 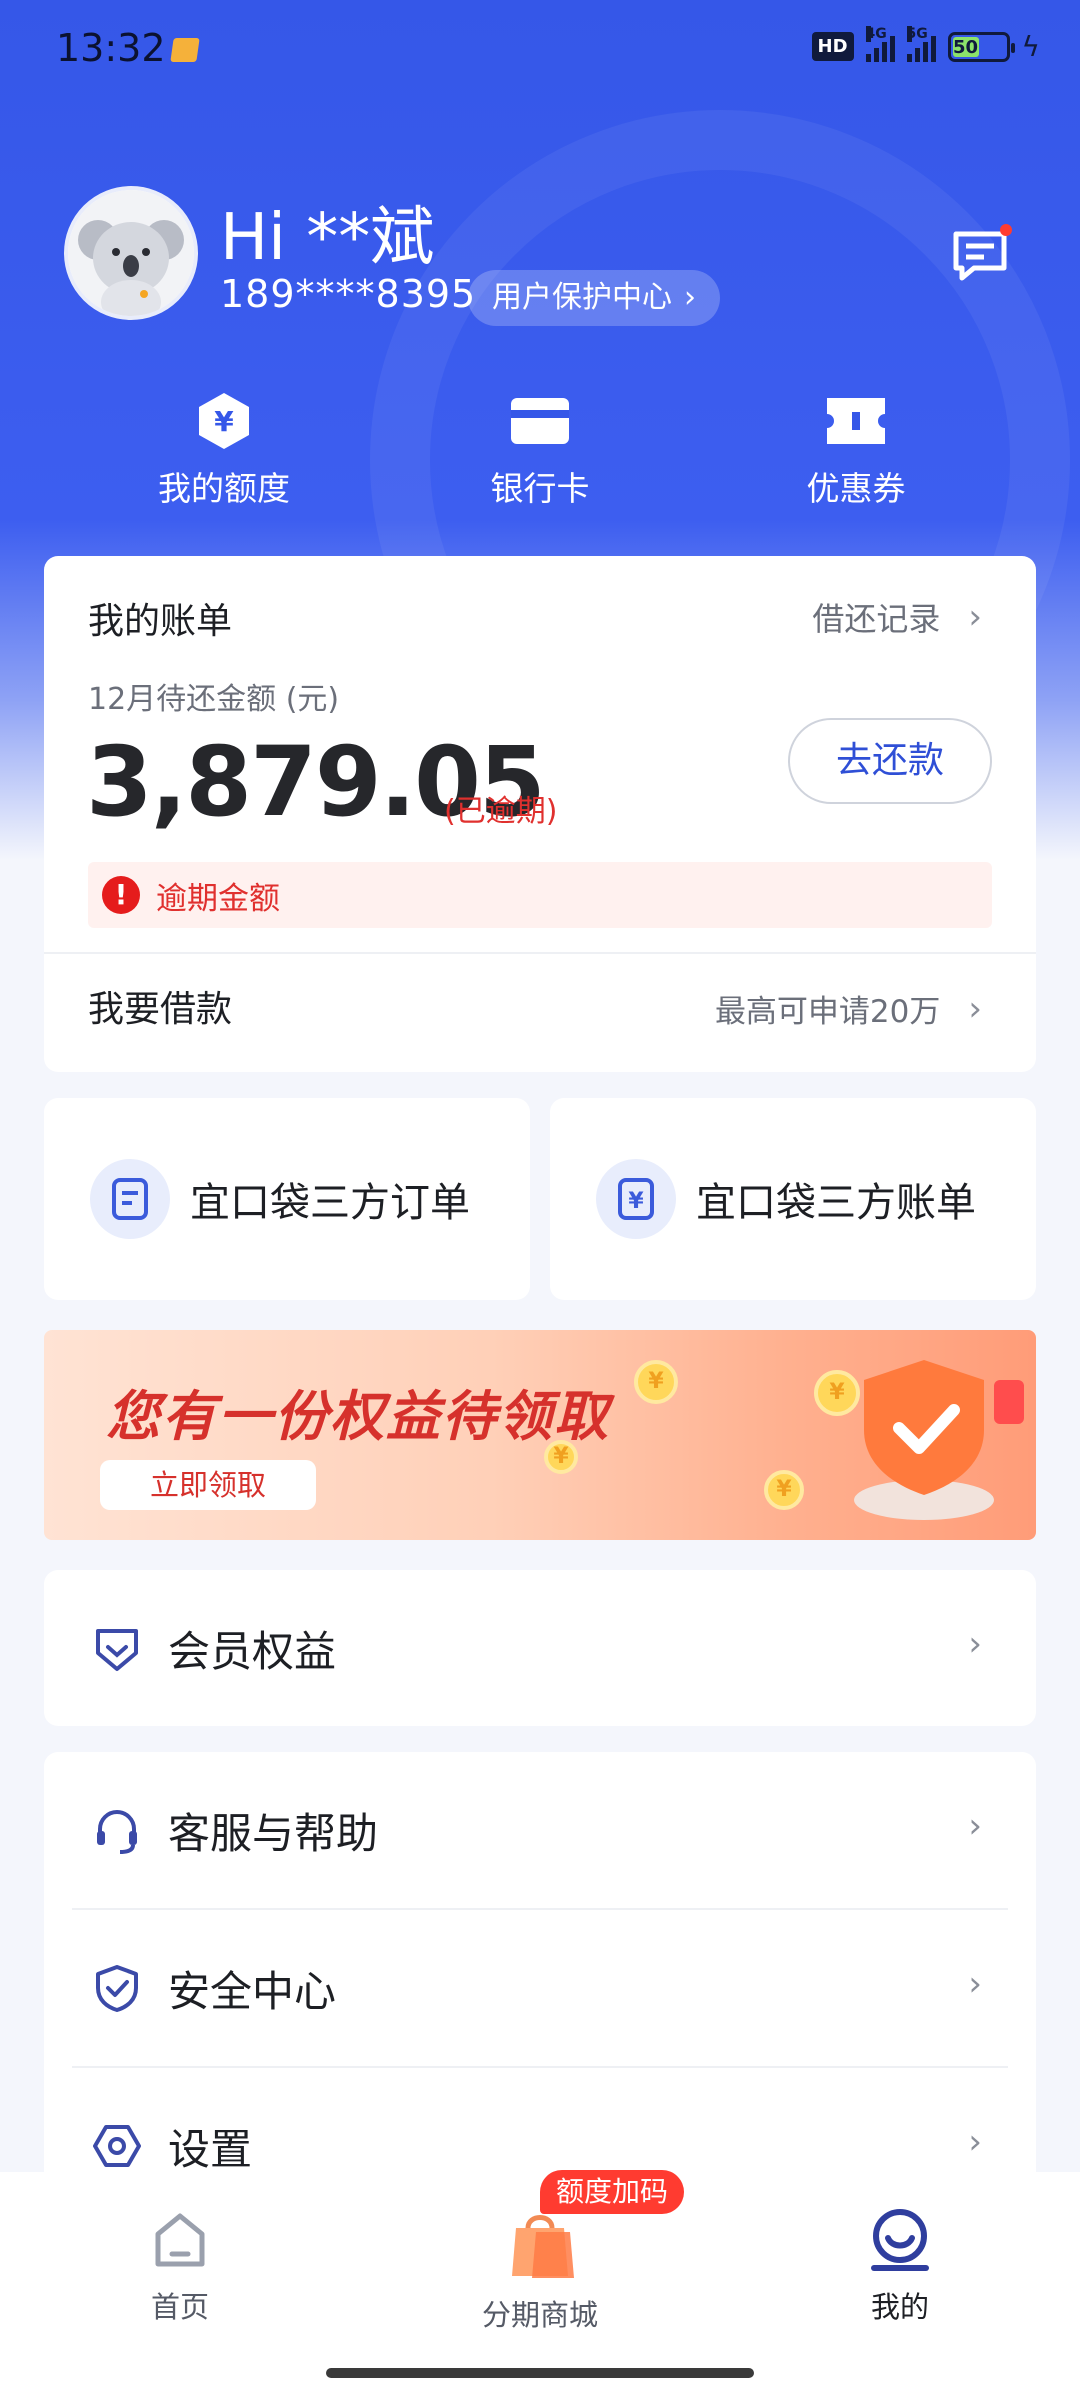 What do you see at coordinates (210, 2149) in the screenshot?
I see `menu-item-label: 设置` at bounding box center [210, 2149].